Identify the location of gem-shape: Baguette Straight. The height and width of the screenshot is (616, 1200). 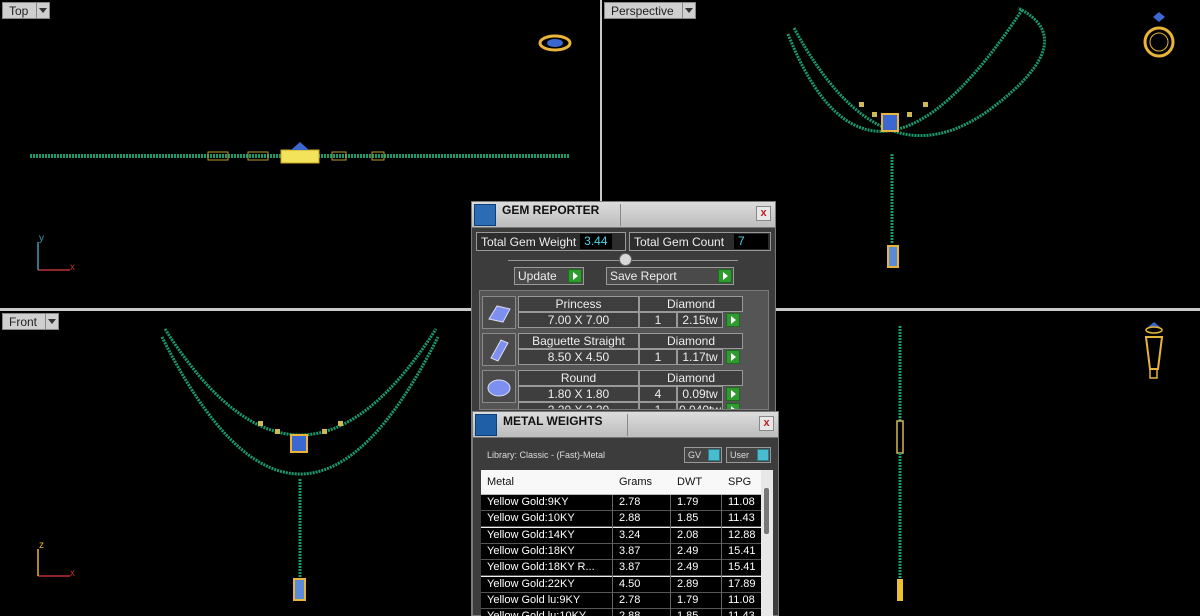
(578, 341).